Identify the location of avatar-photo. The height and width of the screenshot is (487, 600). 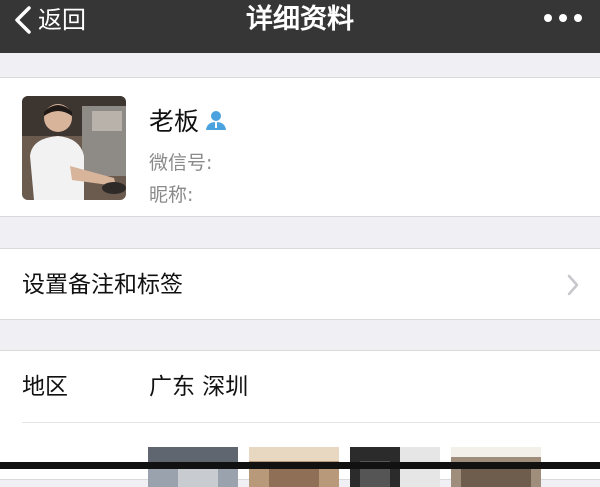
(74, 148).